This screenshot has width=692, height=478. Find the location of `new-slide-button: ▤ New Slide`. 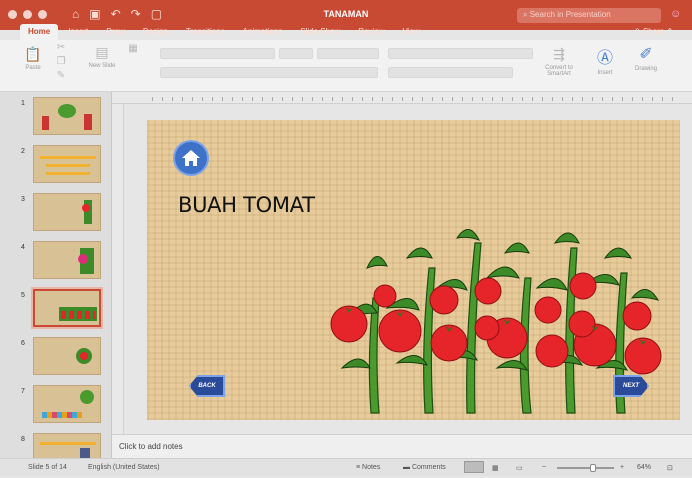

new-slide-button: ▤ New Slide is located at coordinates (102, 56).